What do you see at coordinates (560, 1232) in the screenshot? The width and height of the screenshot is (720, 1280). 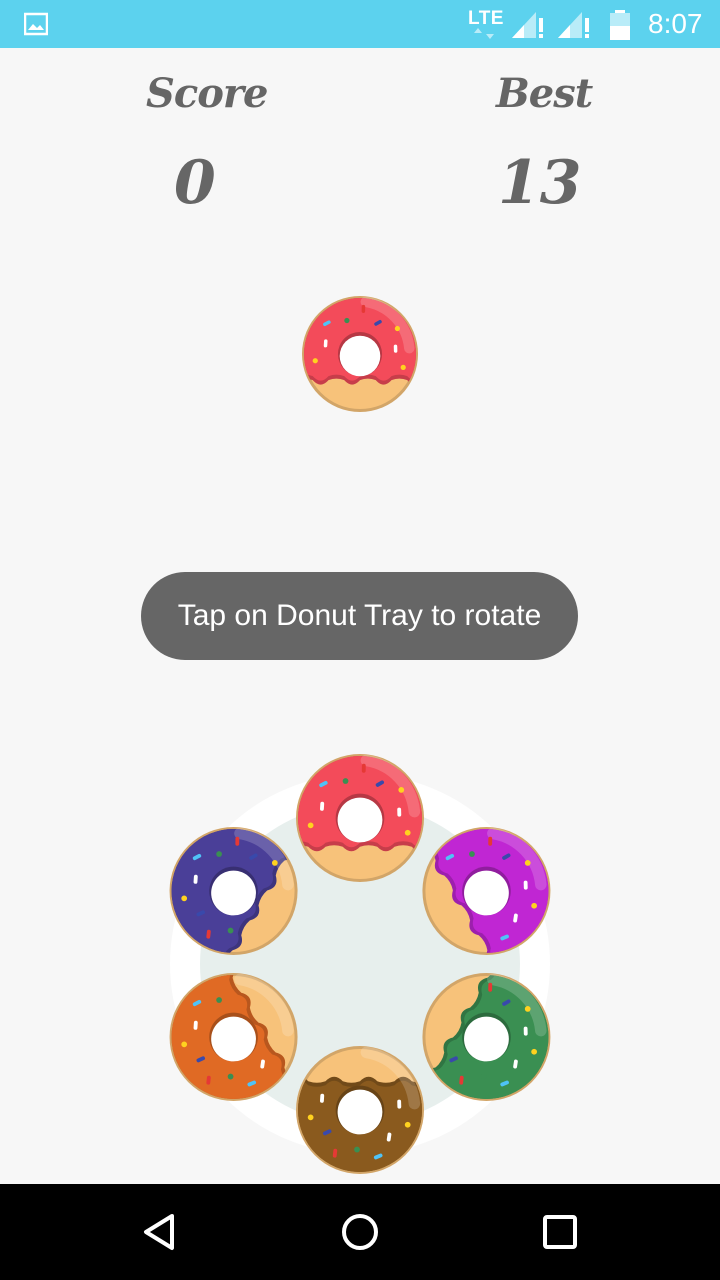 I see `recents-icon` at bounding box center [560, 1232].